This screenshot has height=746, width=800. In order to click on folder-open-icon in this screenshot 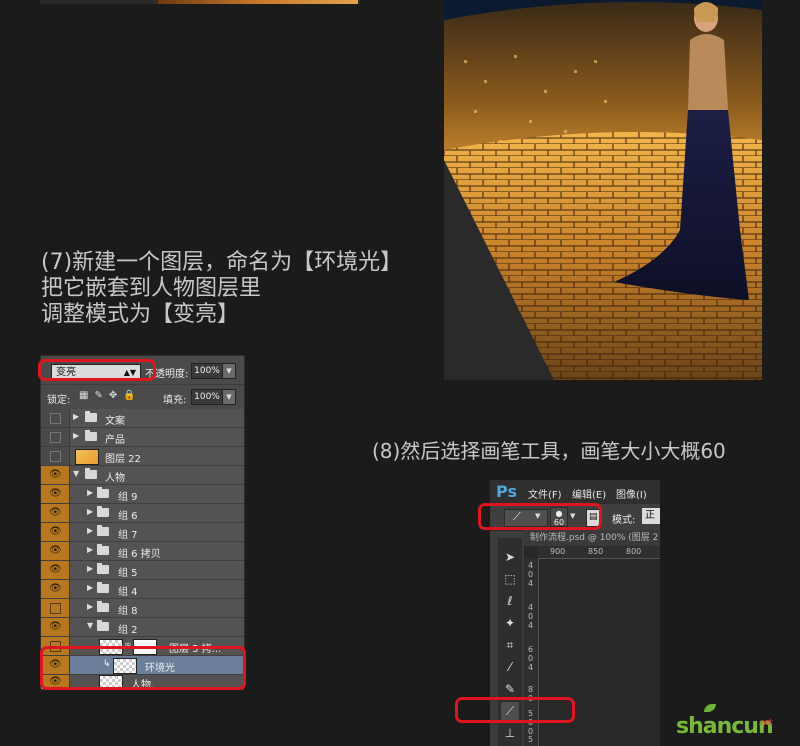, I will do `click(103, 625)`.